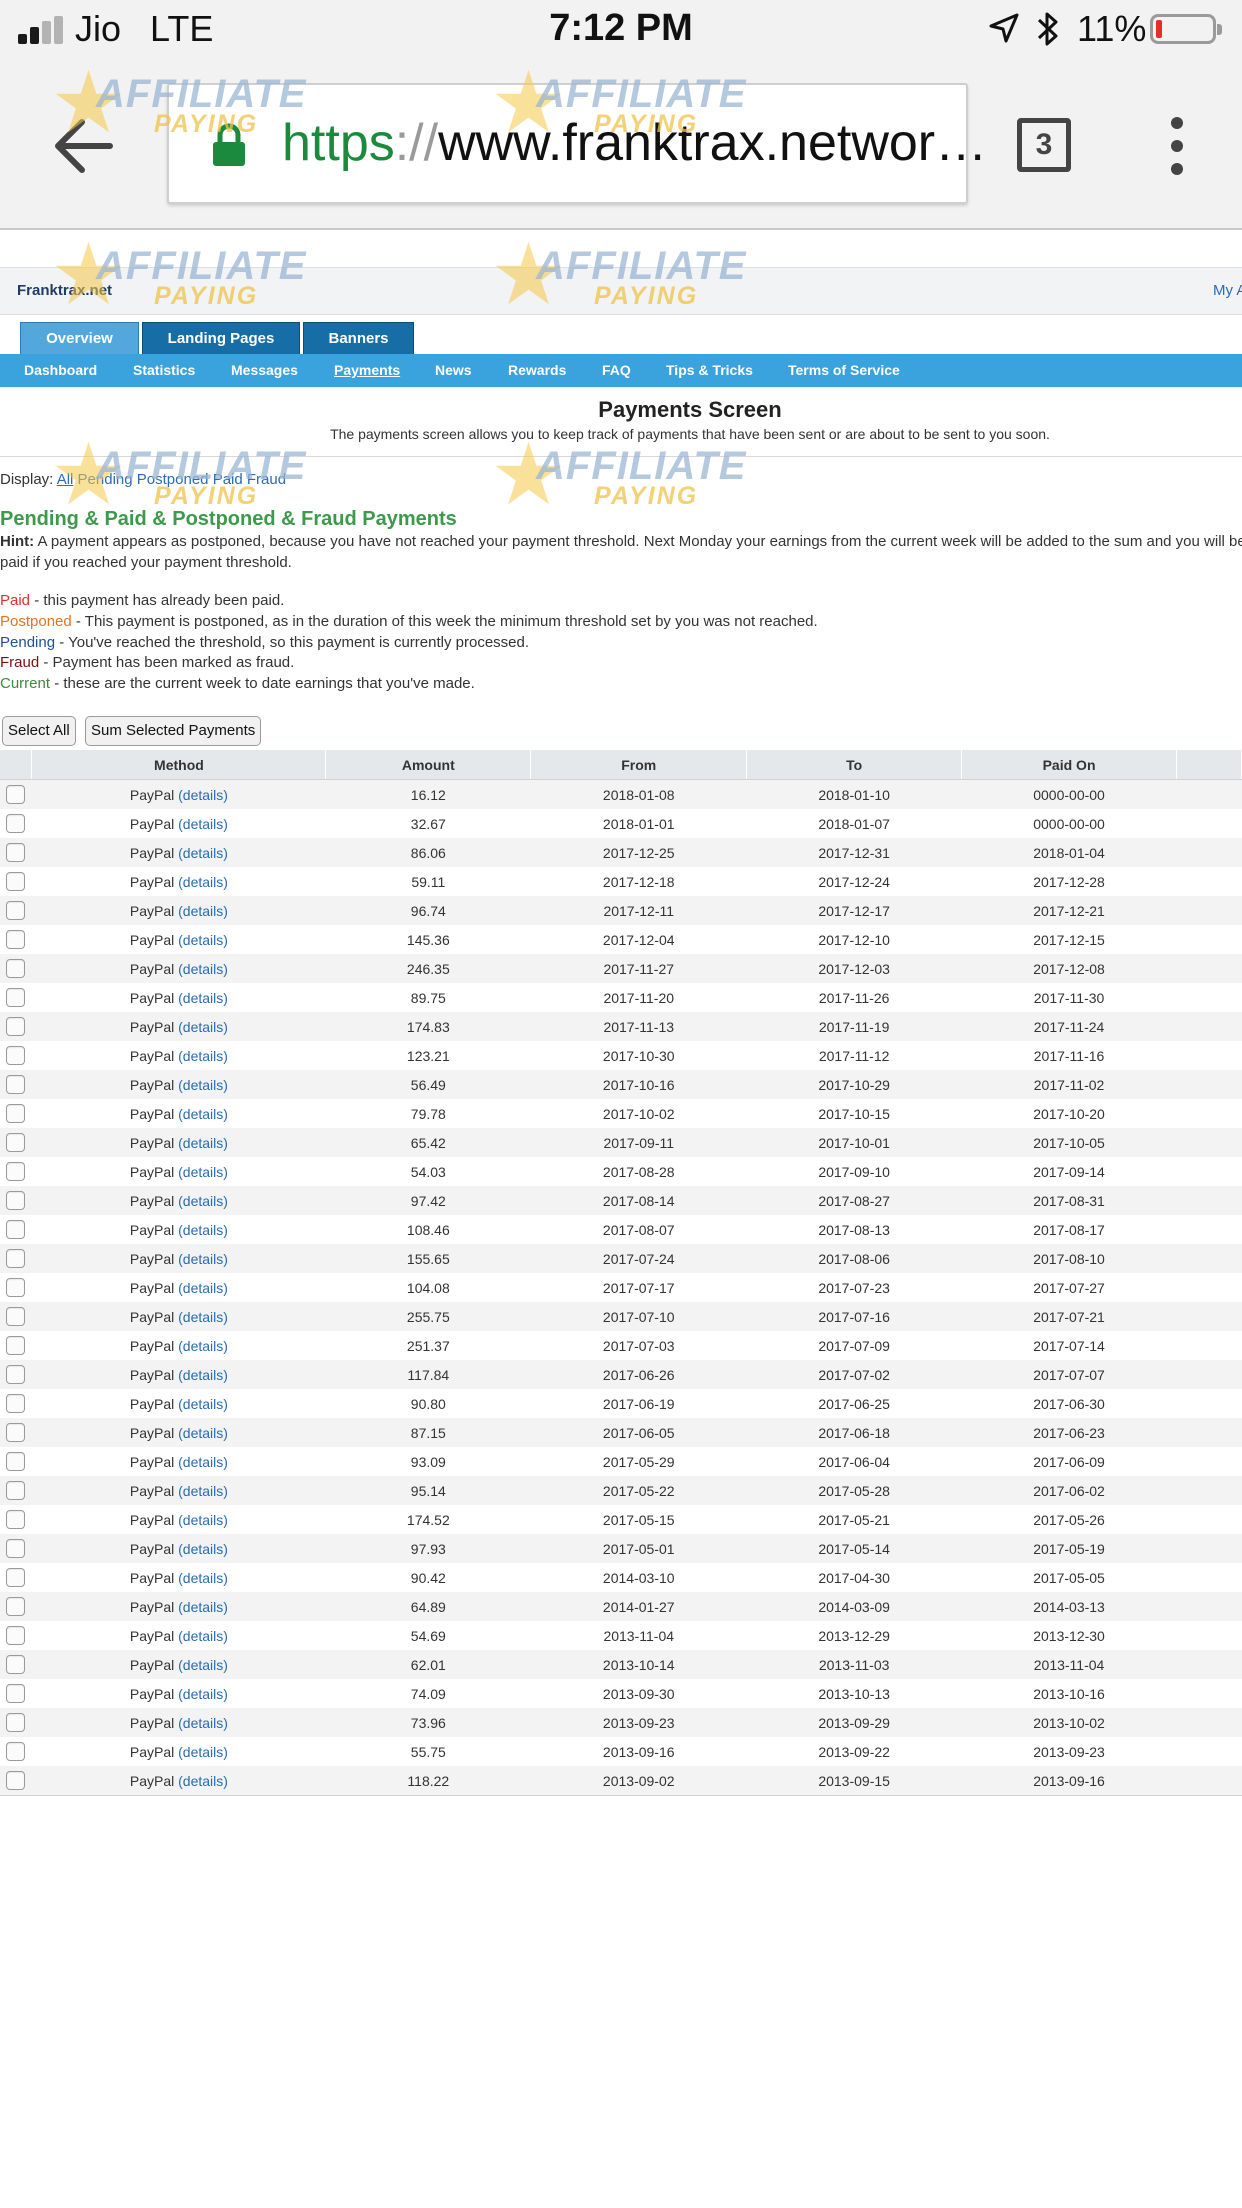  Describe the element at coordinates (264, 370) in the screenshot. I see `nav-messages: Messages` at that location.